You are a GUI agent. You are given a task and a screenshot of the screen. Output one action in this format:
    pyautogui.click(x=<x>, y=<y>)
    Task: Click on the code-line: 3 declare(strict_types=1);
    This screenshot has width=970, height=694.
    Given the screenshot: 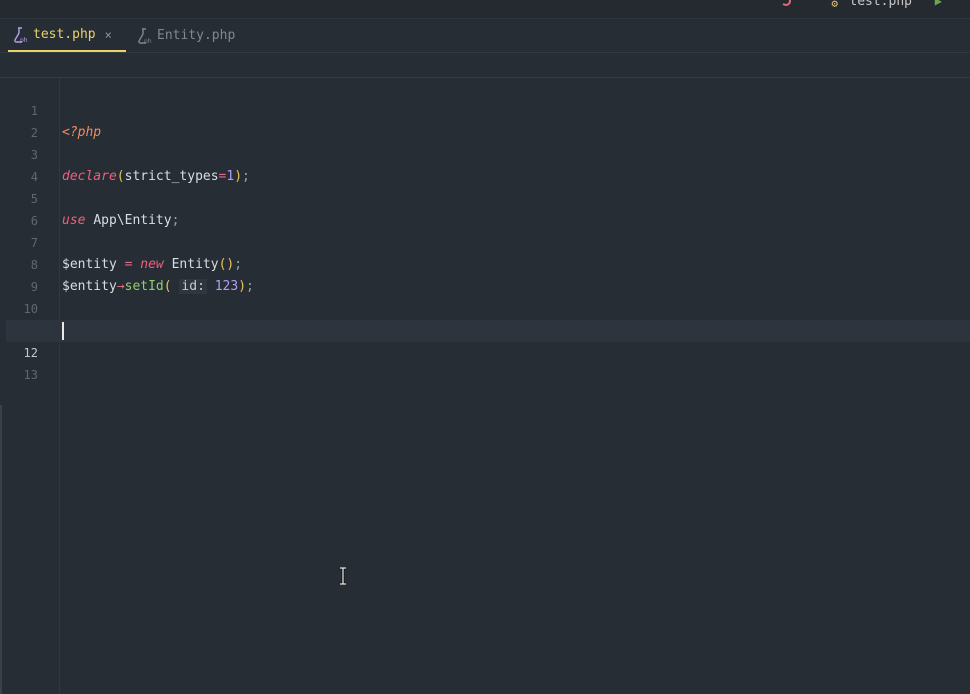 What is the action you would take?
    pyautogui.click(x=488, y=153)
    